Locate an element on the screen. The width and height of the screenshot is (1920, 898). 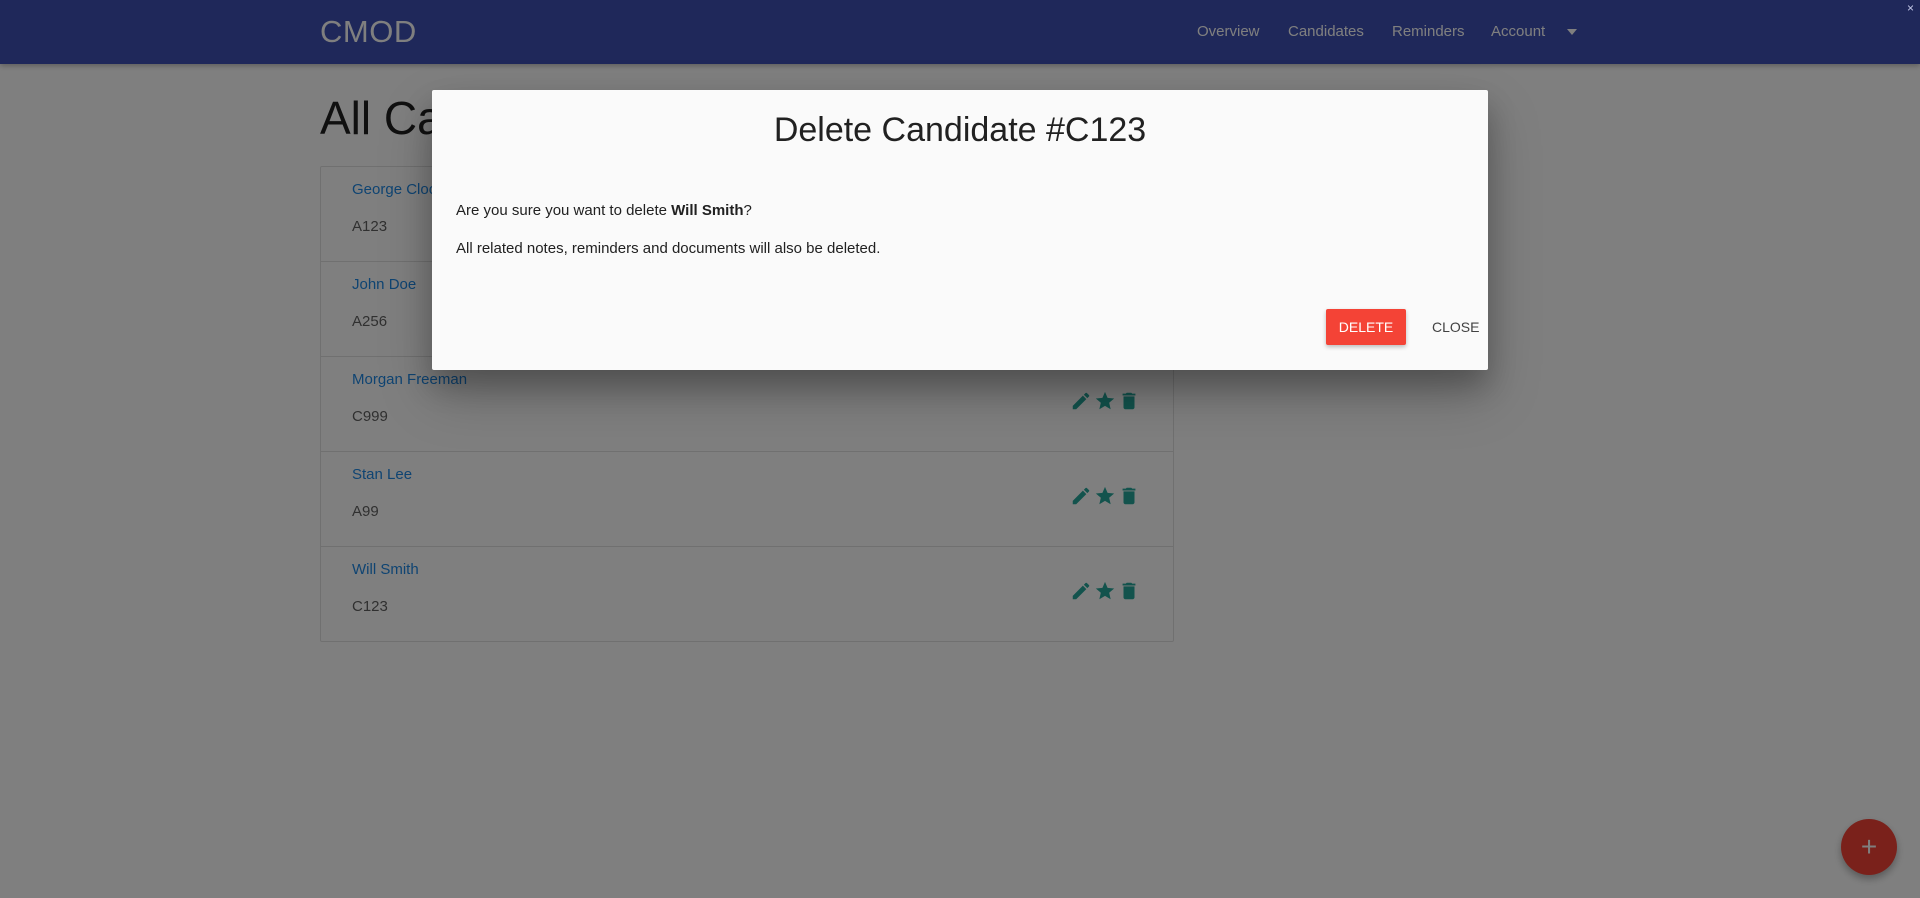
overlay-close-icon: × is located at coordinates (1911, 8).